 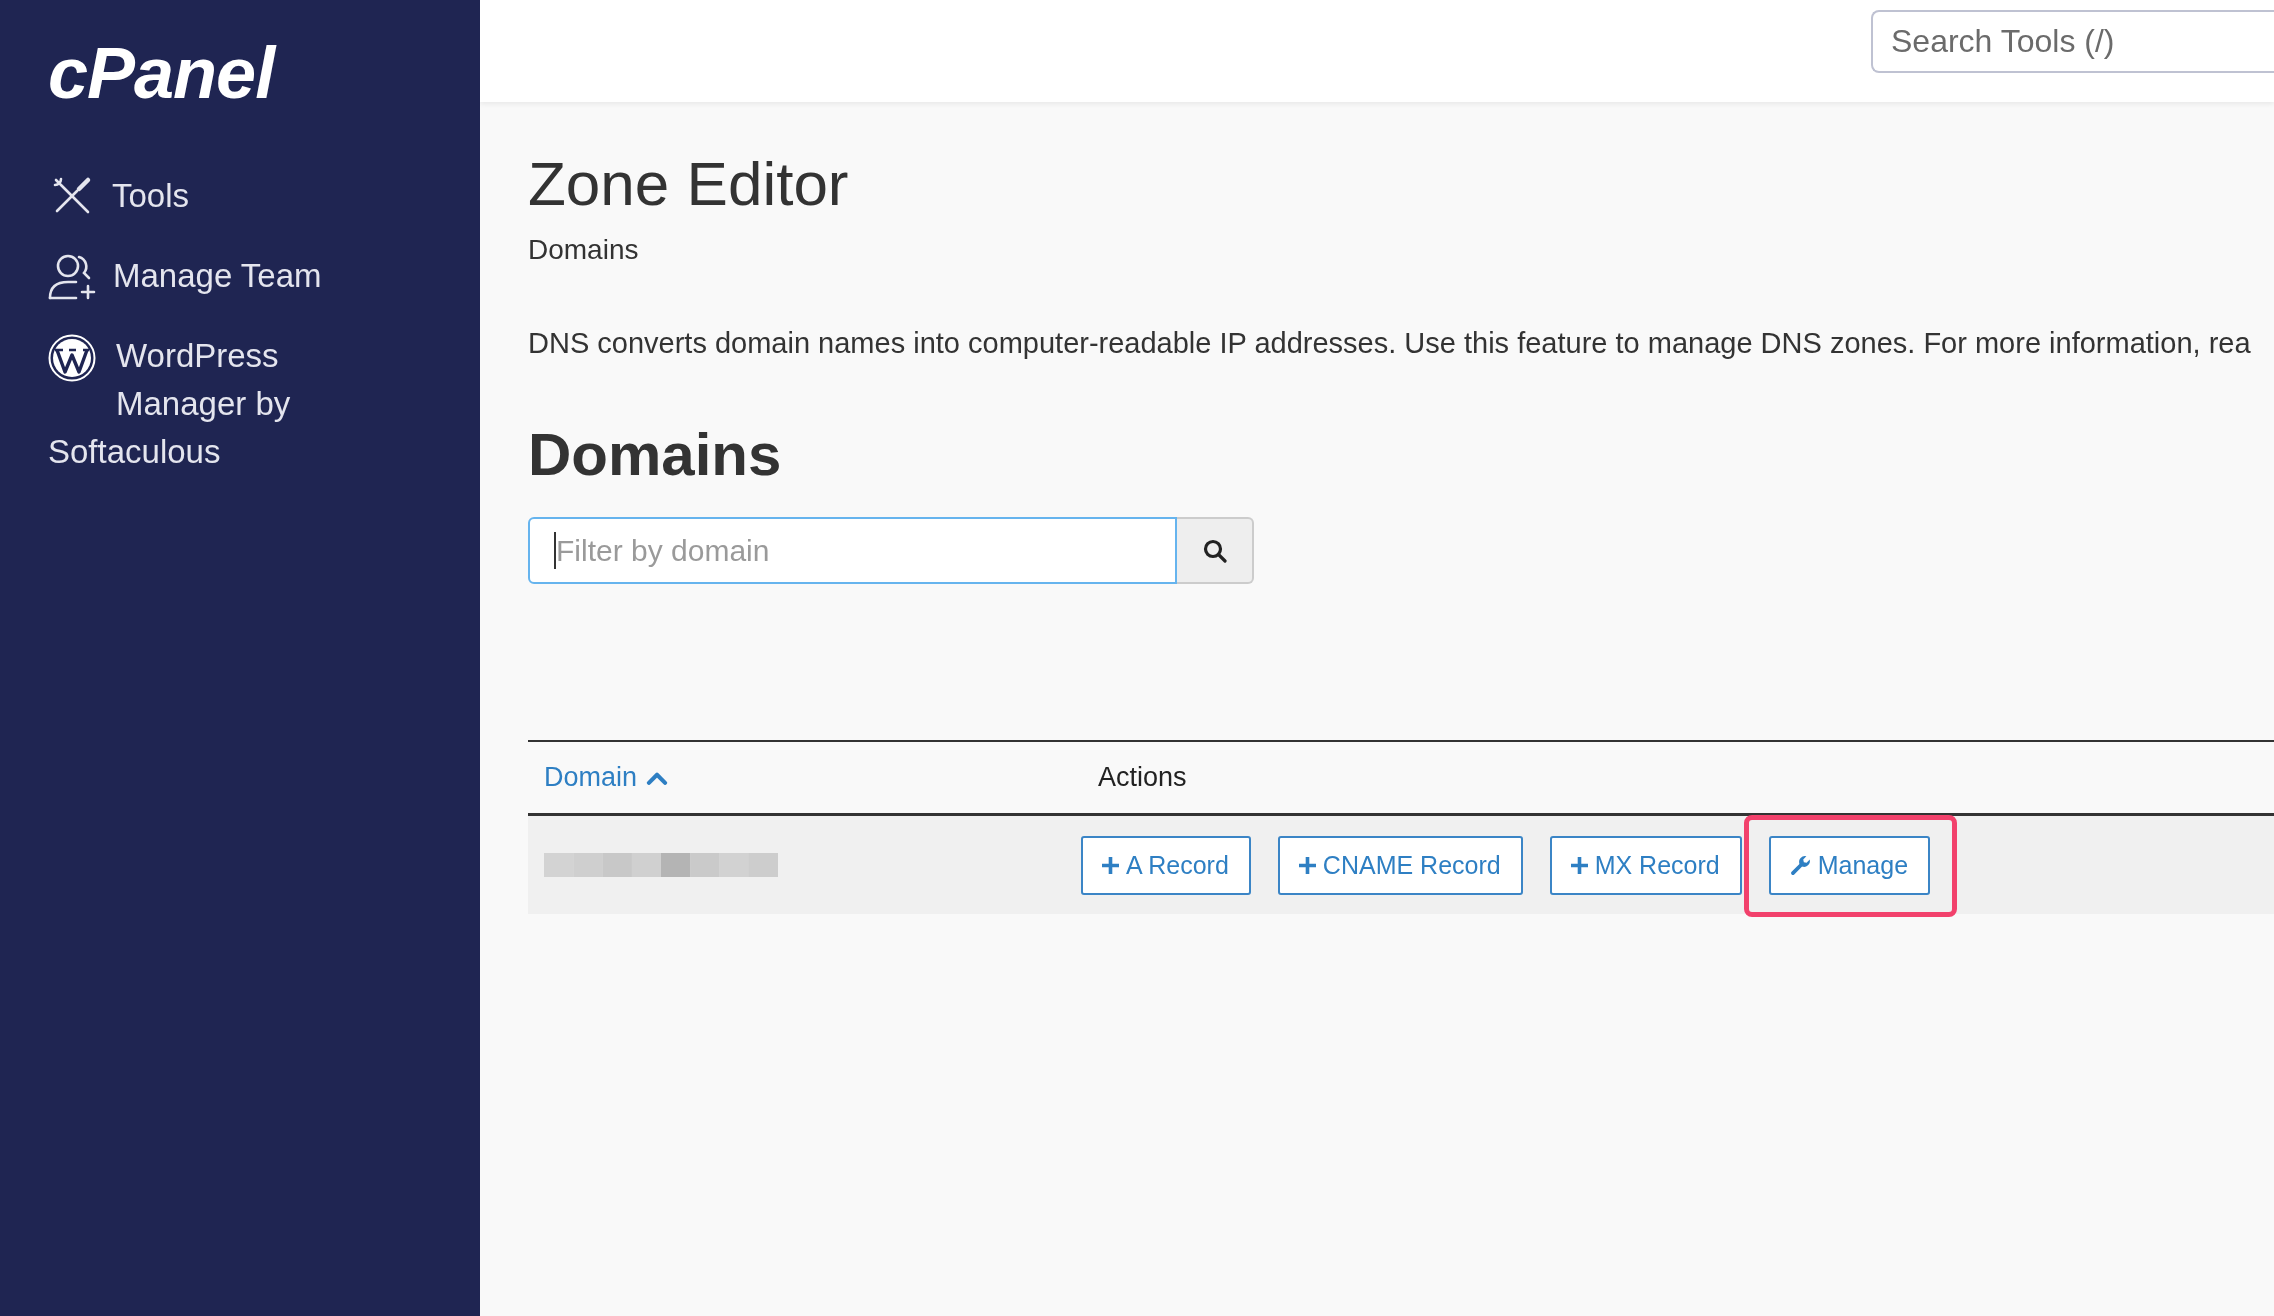 What do you see at coordinates (1645, 865) in the screenshot?
I see `add-record-button: MX Record` at bounding box center [1645, 865].